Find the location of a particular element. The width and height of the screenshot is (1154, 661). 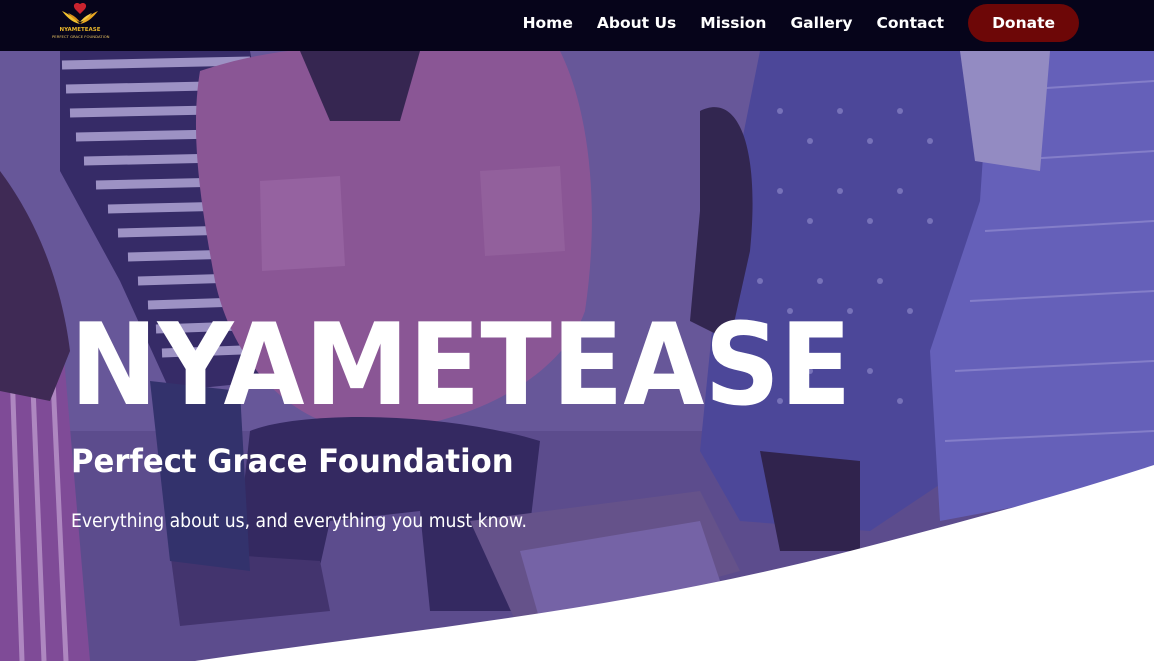

logo-title: NYAMETEASE is located at coordinates (80, 30).